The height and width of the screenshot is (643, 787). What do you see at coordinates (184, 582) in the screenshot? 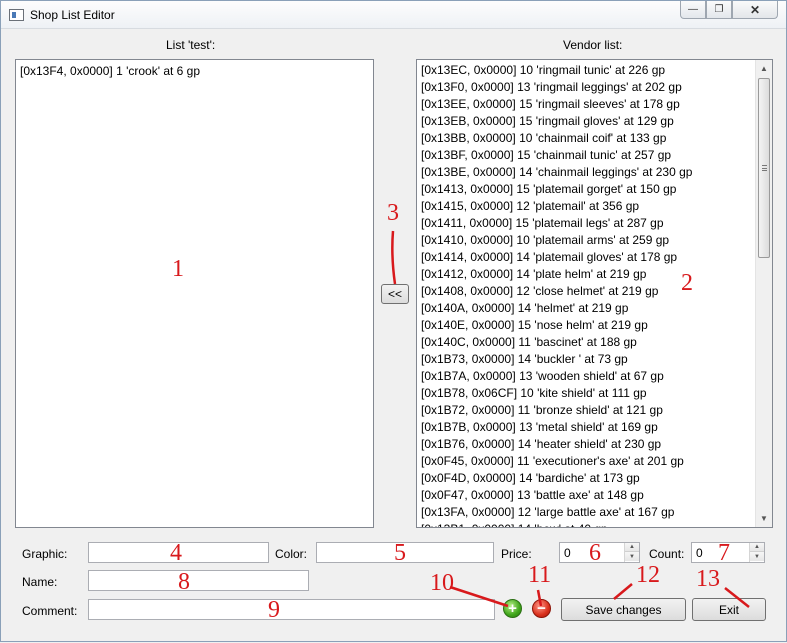
I see `annotation-8: 8` at bounding box center [184, 582].